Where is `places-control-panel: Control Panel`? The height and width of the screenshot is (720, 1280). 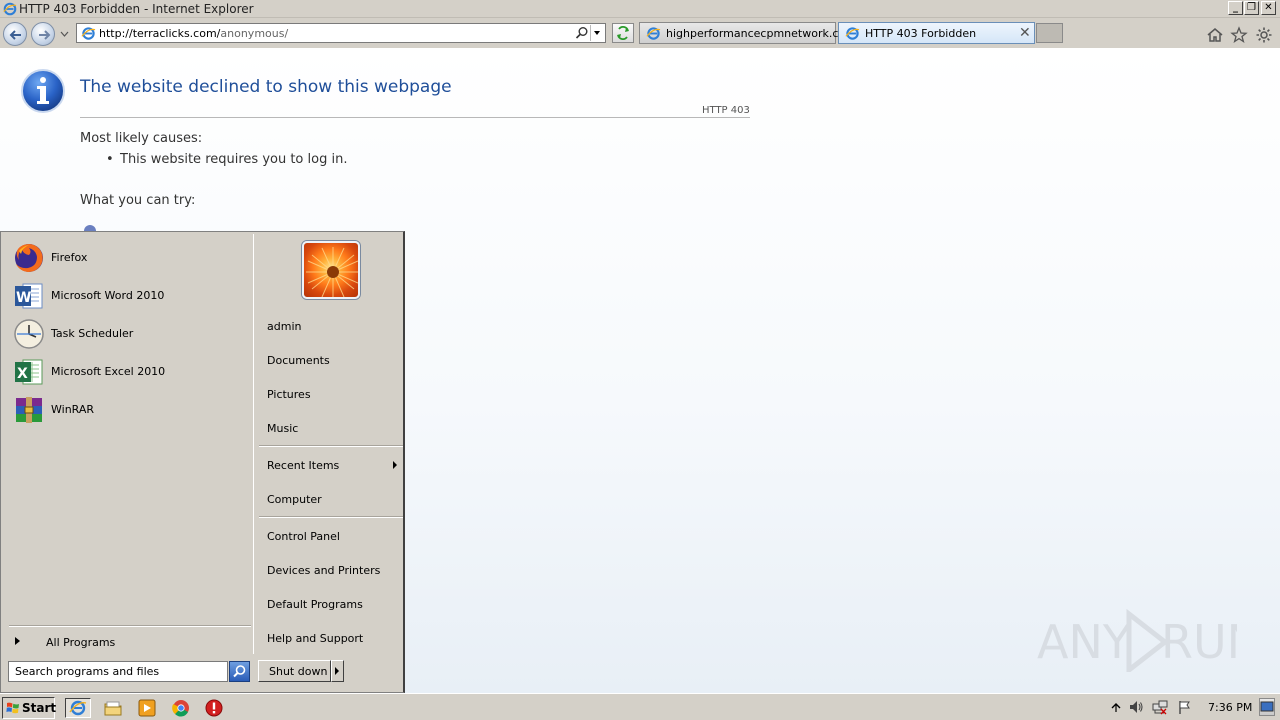
places-control-panel: Control Panel is located at coordinates (330, 536).